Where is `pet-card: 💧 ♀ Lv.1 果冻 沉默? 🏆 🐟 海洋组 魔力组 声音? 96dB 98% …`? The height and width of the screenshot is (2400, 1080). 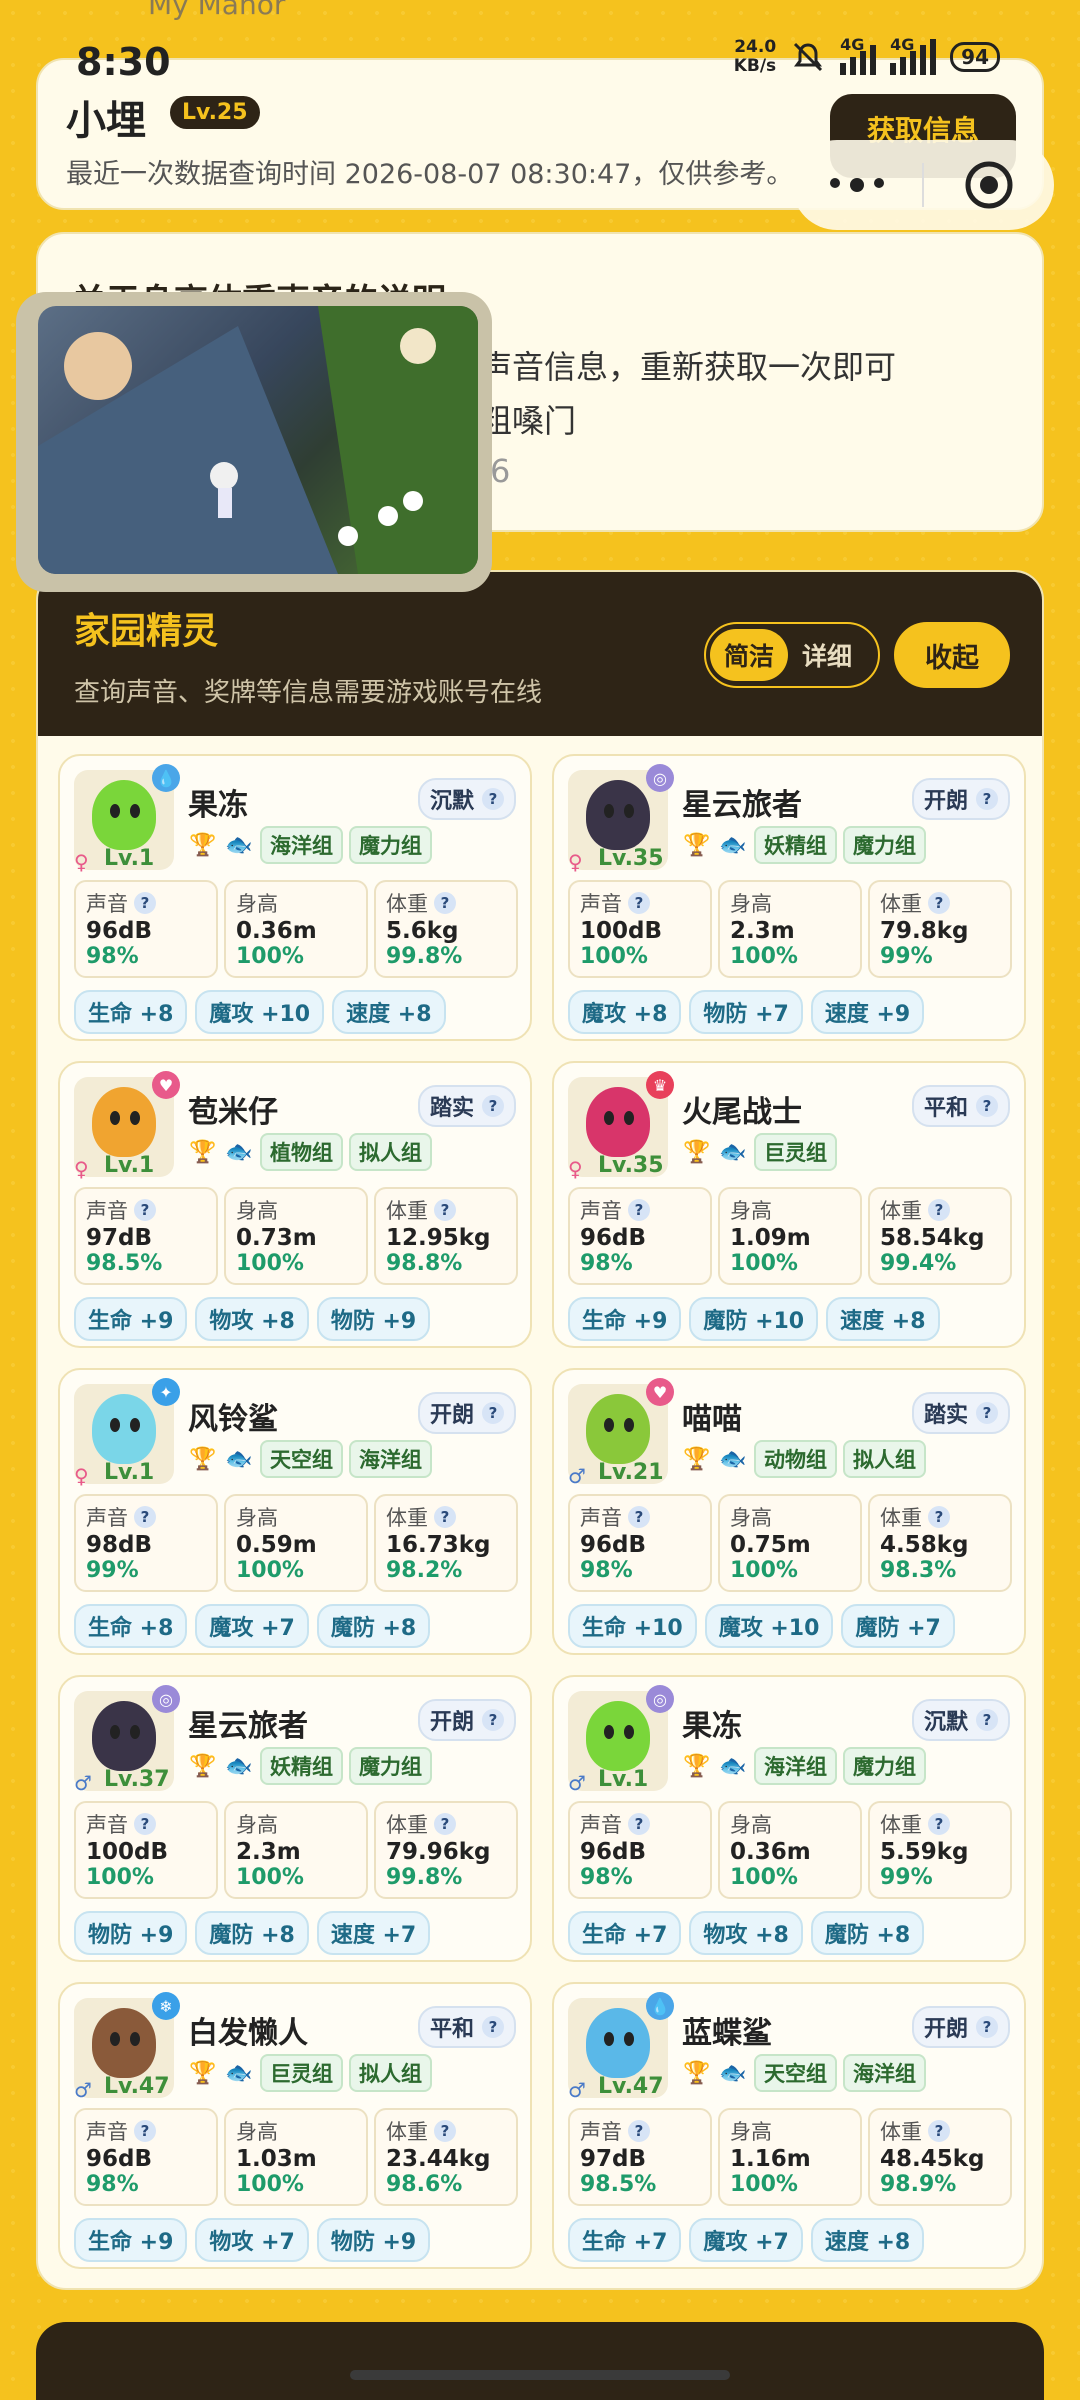
pet-card: 💧 ♀ Lv.1 果冻 沉默? 🏆 🐟 海洋组 魔力组 声音? 96dB 98% … is located at coordinates (295, 897).